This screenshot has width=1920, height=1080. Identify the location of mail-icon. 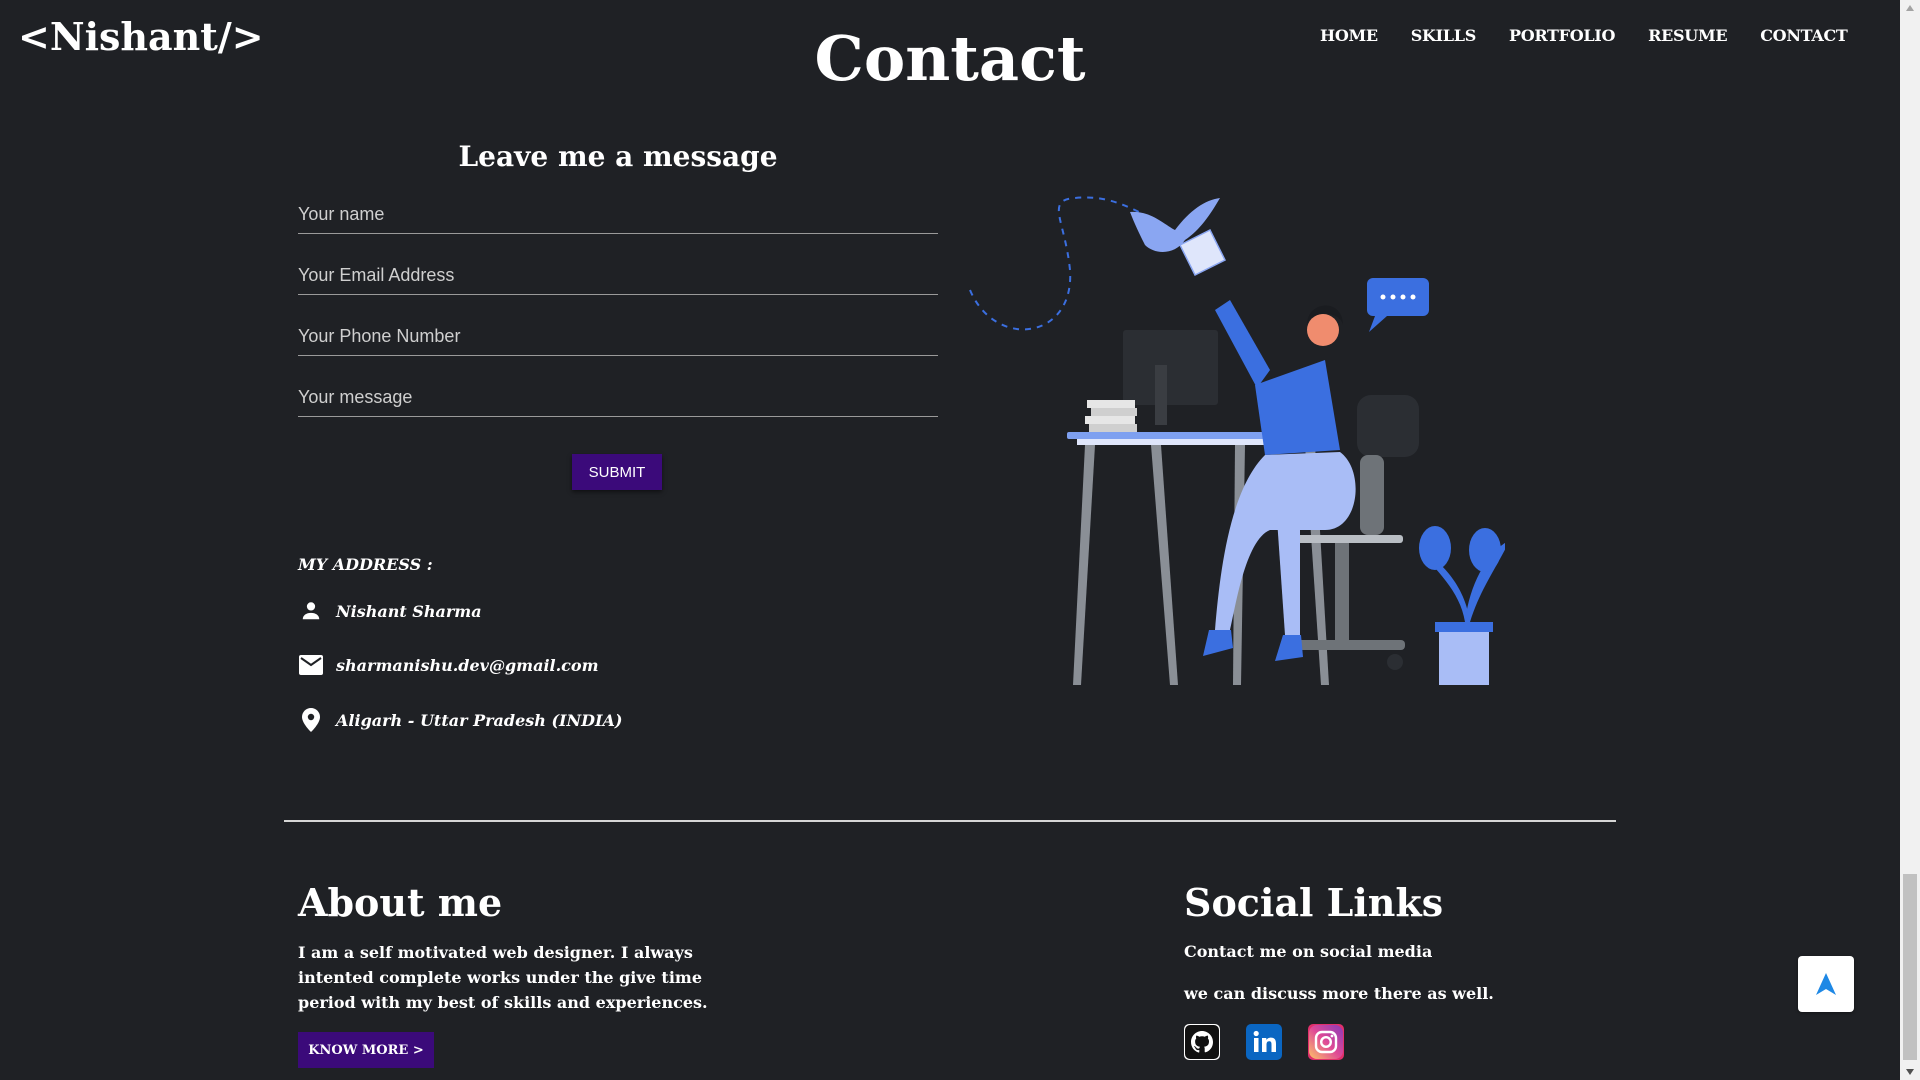
(311, 665).